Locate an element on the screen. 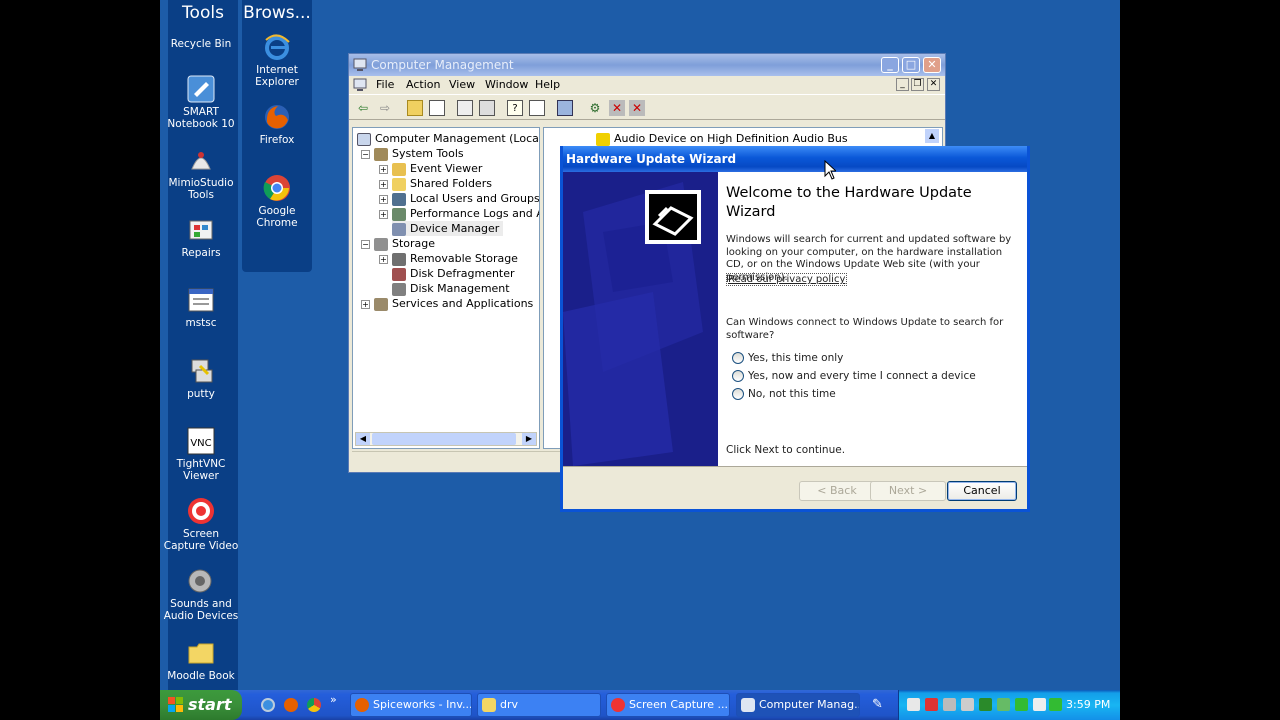 This screenshot has height=720, width=1280. print-icon is located at coordinates (487, 108).